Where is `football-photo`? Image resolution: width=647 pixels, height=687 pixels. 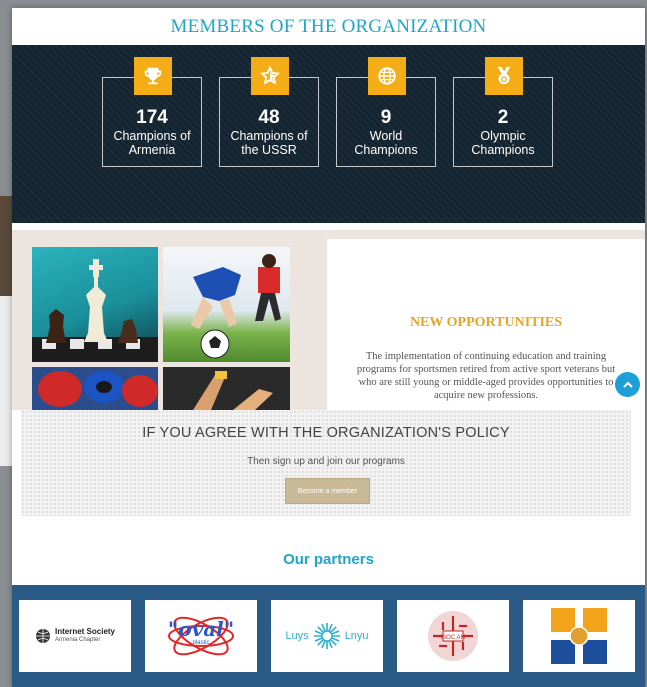 football-photo is located at coordinates (226, 304).